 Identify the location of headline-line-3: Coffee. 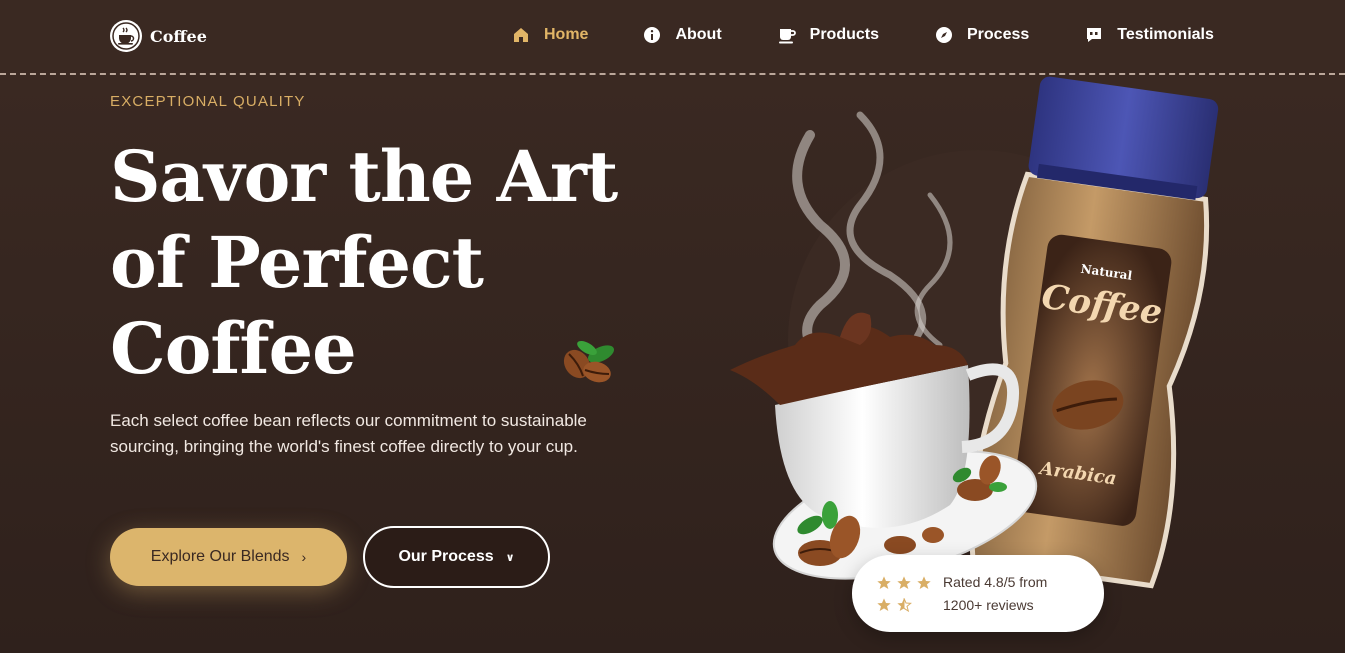
(233, 348).